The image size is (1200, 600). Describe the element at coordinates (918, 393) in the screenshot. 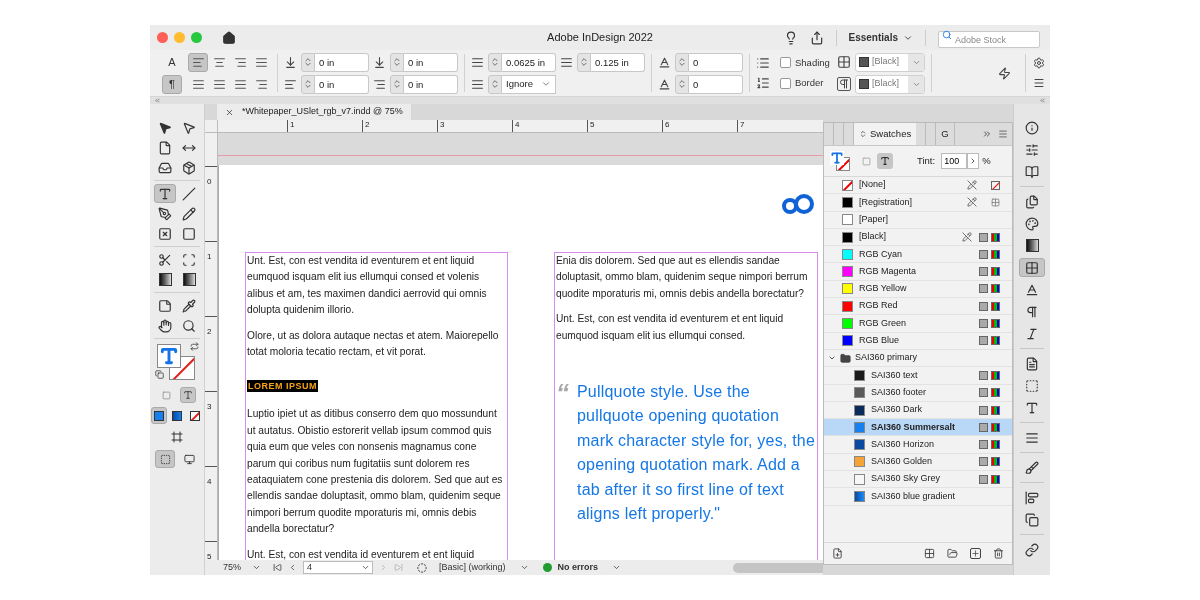

I see `swatch-row: SAI360 footer` at that location.